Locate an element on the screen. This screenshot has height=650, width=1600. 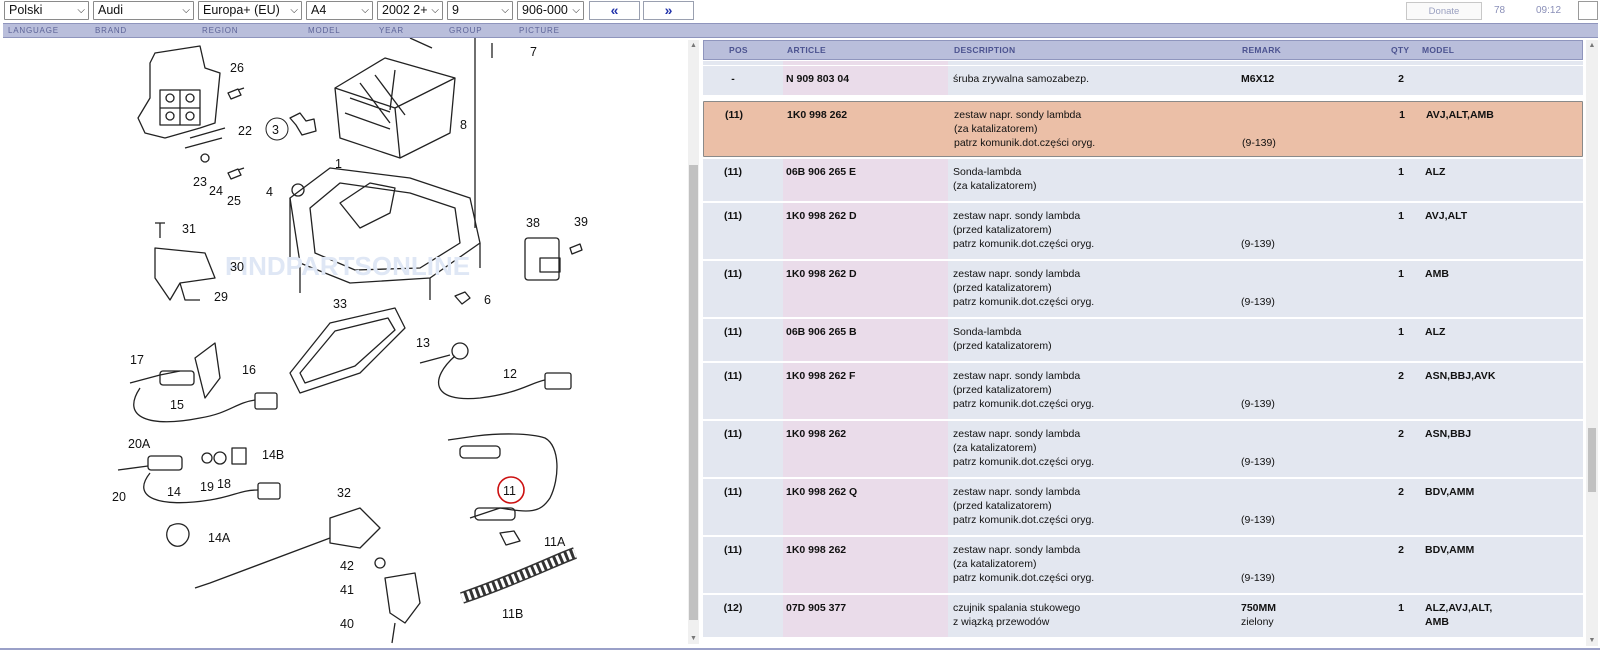
menu-toggle is located at coordinates (1588, 10).